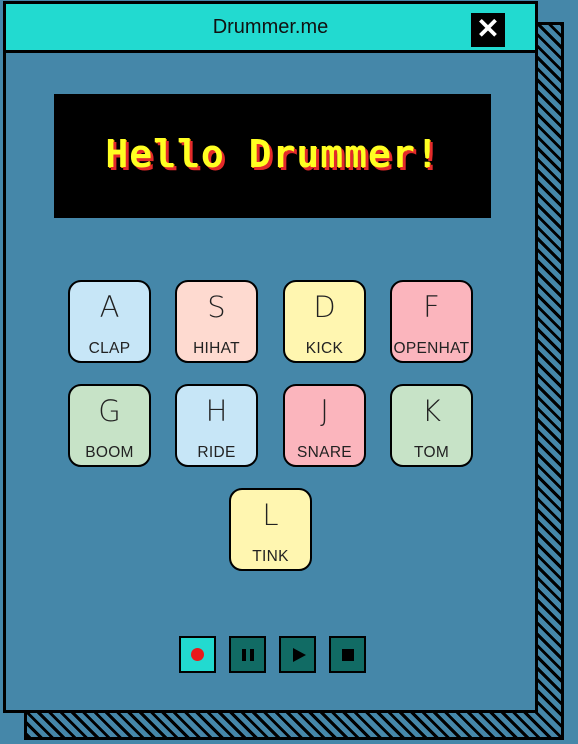 The width and height of the screenshot is (578, 744). I want to click on pad-sound: KICK, so click(324, 348).